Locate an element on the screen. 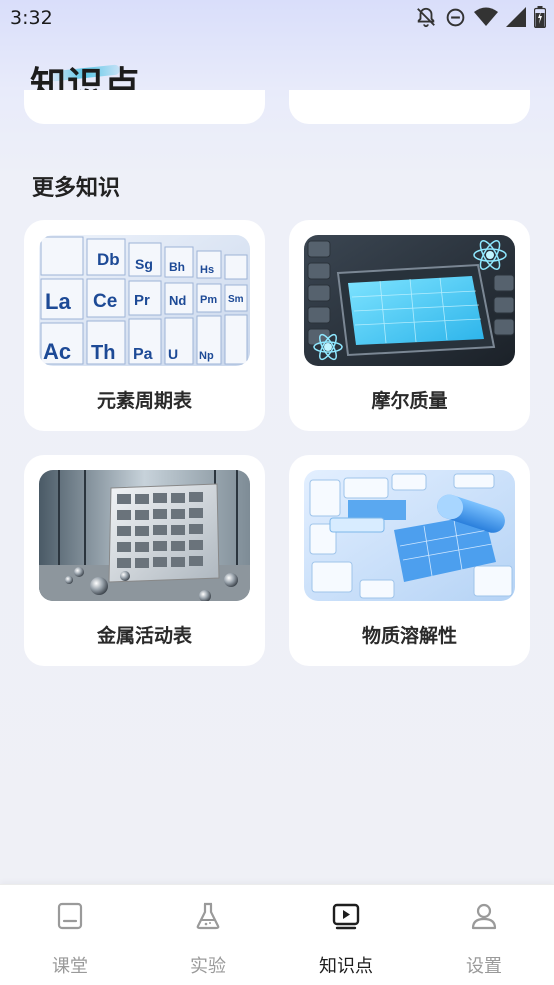  flask-icon is located at coordinates (208, 916).